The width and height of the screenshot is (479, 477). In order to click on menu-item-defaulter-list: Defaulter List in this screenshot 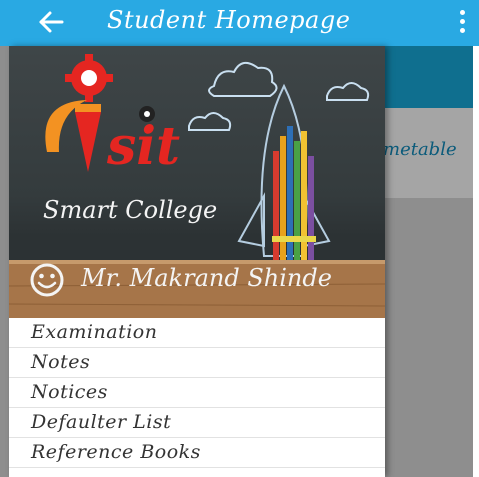, I will do `click(197, 423)`.